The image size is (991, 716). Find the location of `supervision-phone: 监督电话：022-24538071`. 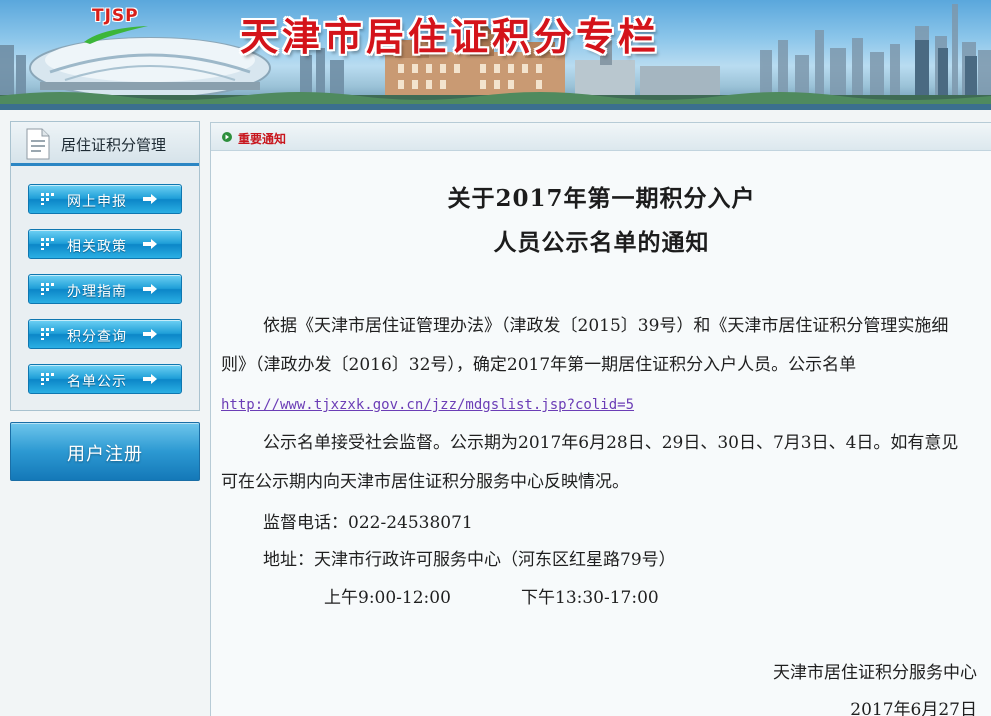

supervision-phone: 监督电话：022-24538071 is located at coordinates (368, 523).